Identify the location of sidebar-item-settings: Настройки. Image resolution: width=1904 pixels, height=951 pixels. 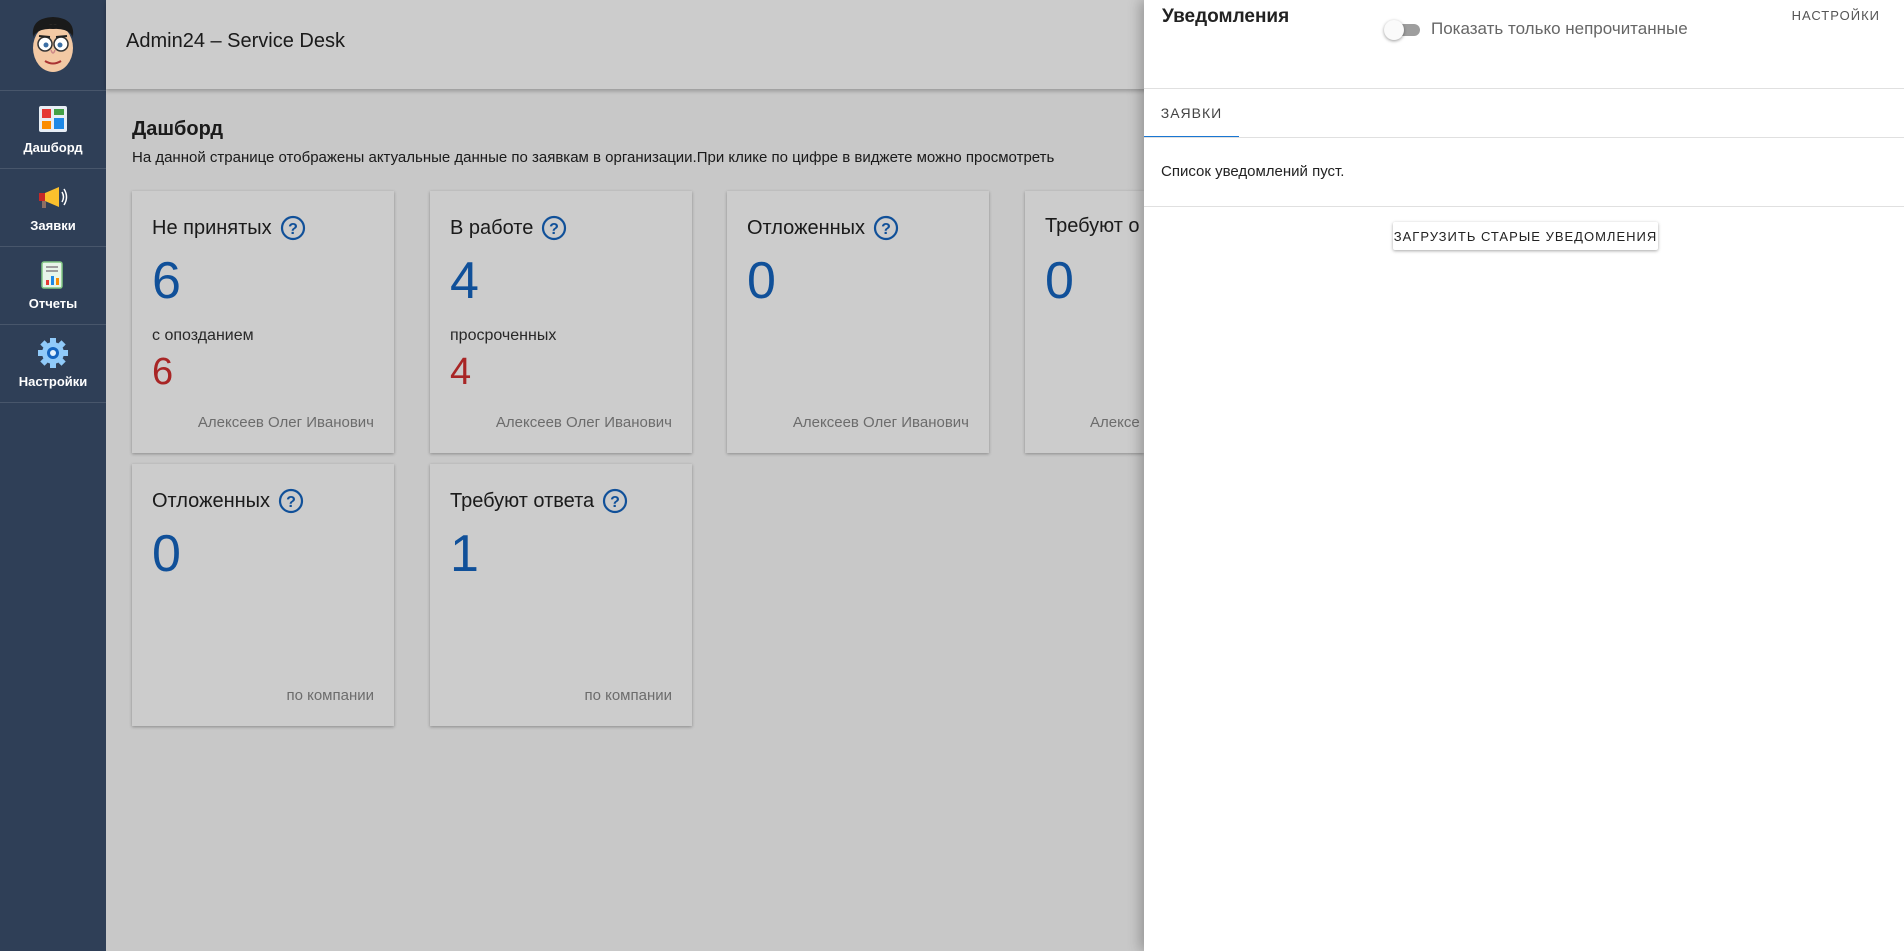
(53, 364).